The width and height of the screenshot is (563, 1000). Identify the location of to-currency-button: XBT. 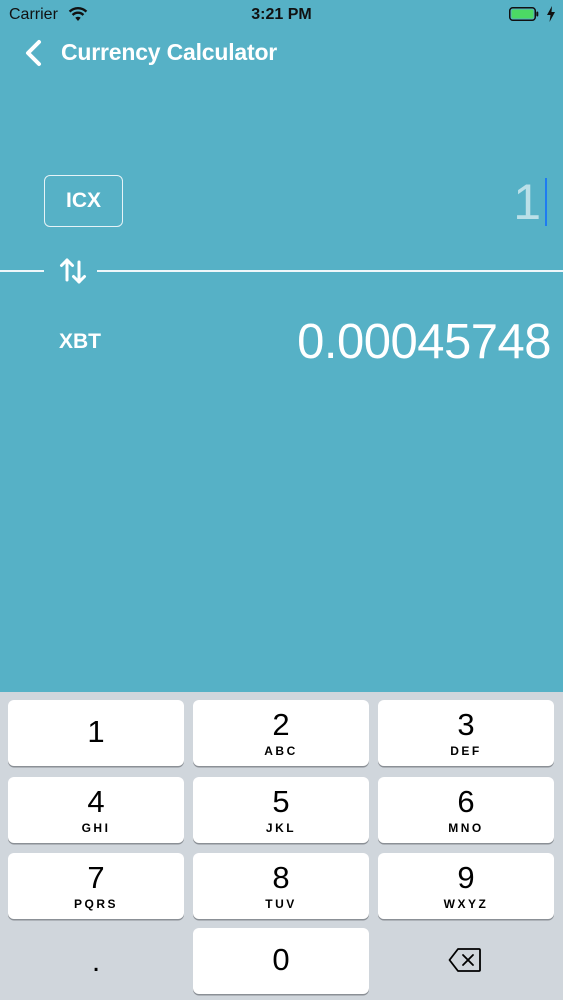
(80, 342).